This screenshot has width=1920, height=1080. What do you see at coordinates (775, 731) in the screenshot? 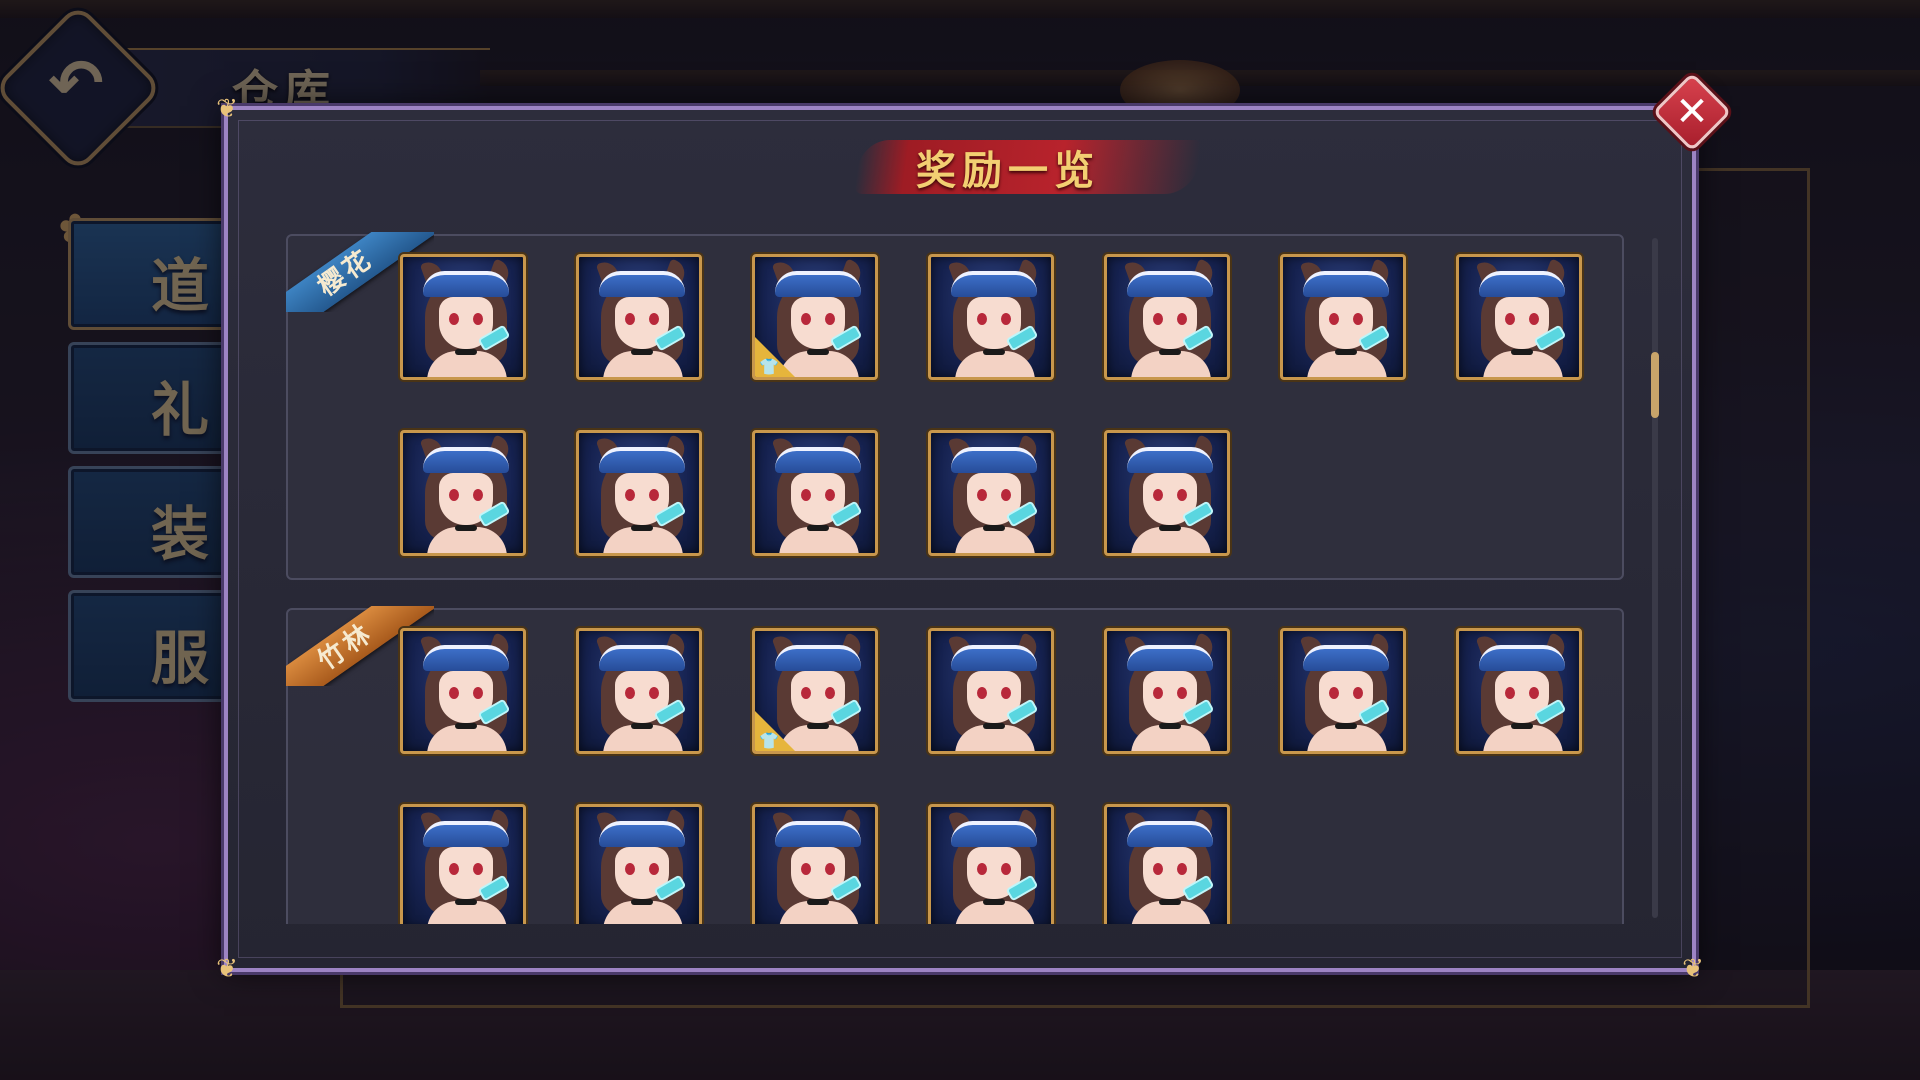
I see `outfit-badge: 👕` at bounding box center [775, 731].